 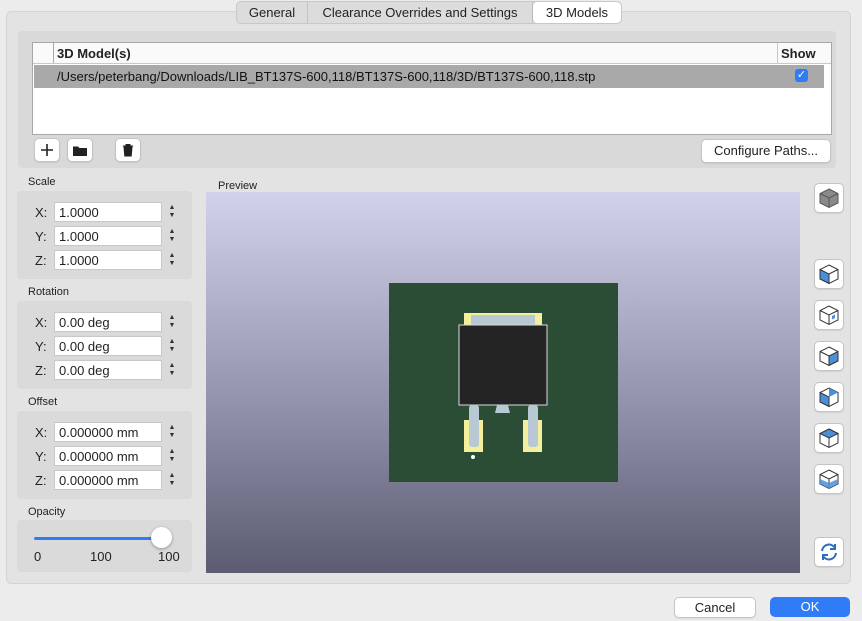 What do you see at coordinates (473, 457) in the screenshot?
I see `pin1-marker` at bounding box center [473, 457].